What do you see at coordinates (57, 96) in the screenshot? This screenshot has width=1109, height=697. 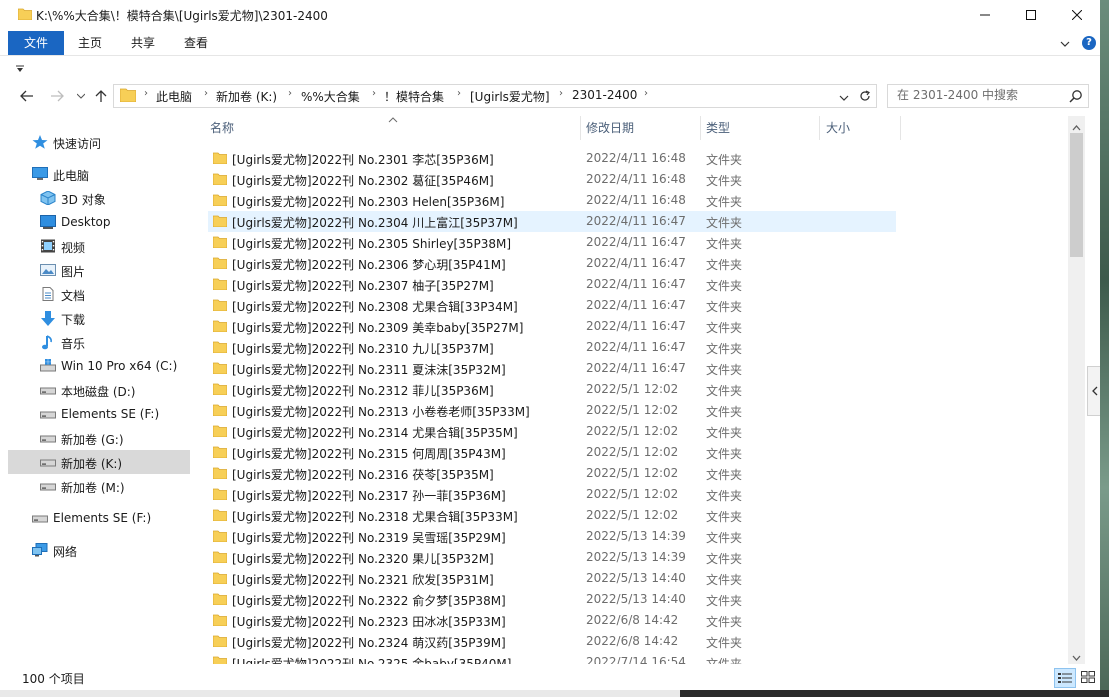 I see `forward-button` at bounding box center [57, 96].